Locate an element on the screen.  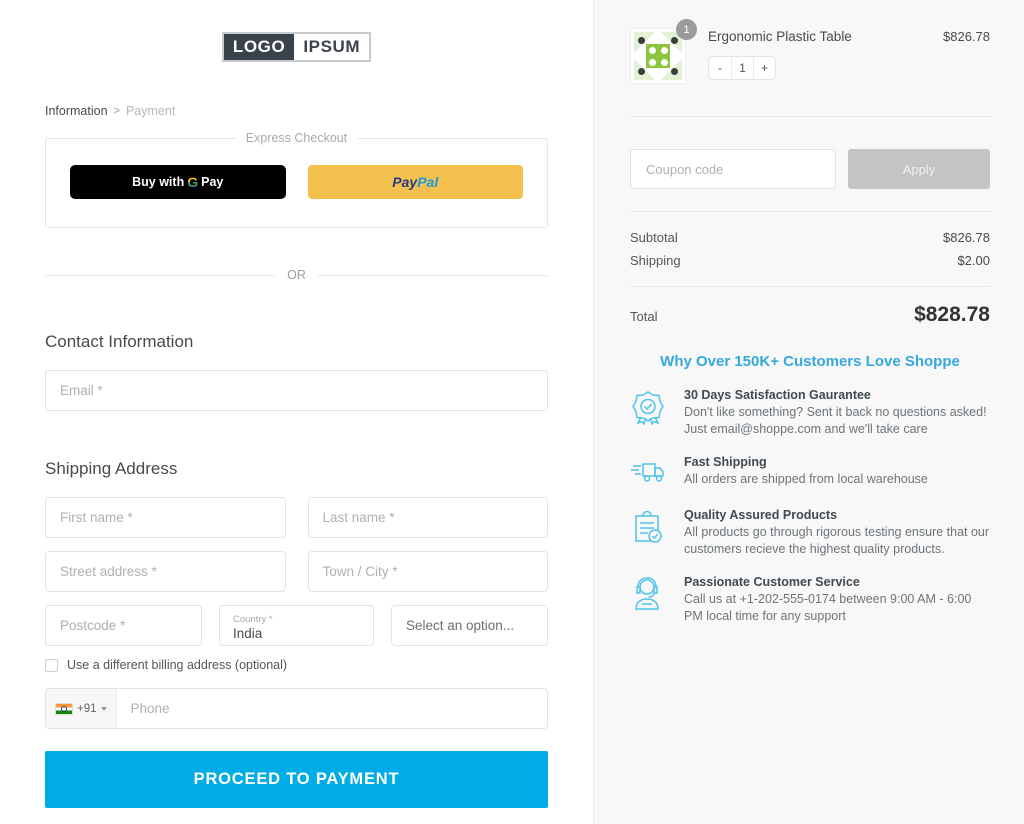
clipboard-check-icon is located at coordinates (649, 528).